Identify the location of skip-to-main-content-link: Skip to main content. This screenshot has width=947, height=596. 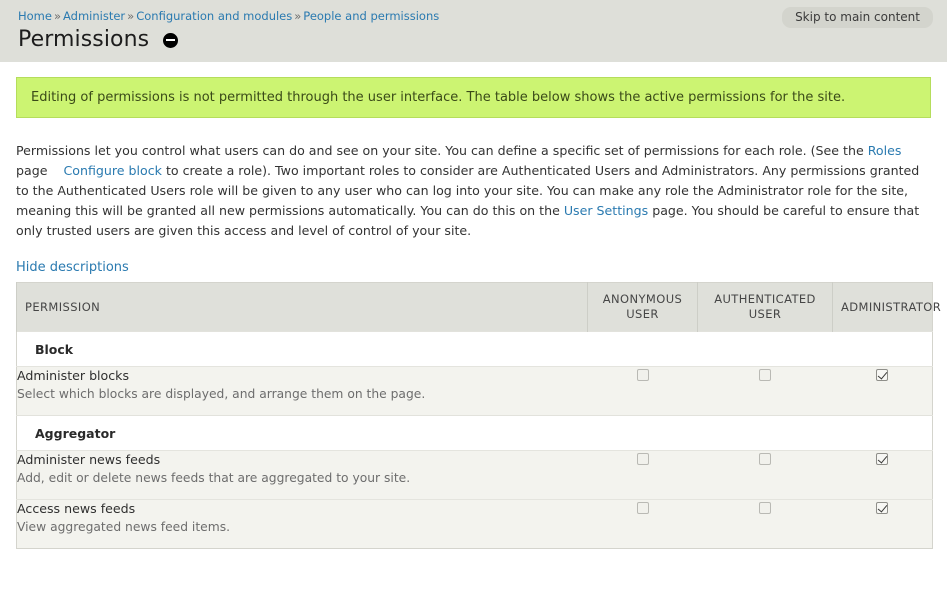
(857, 17).